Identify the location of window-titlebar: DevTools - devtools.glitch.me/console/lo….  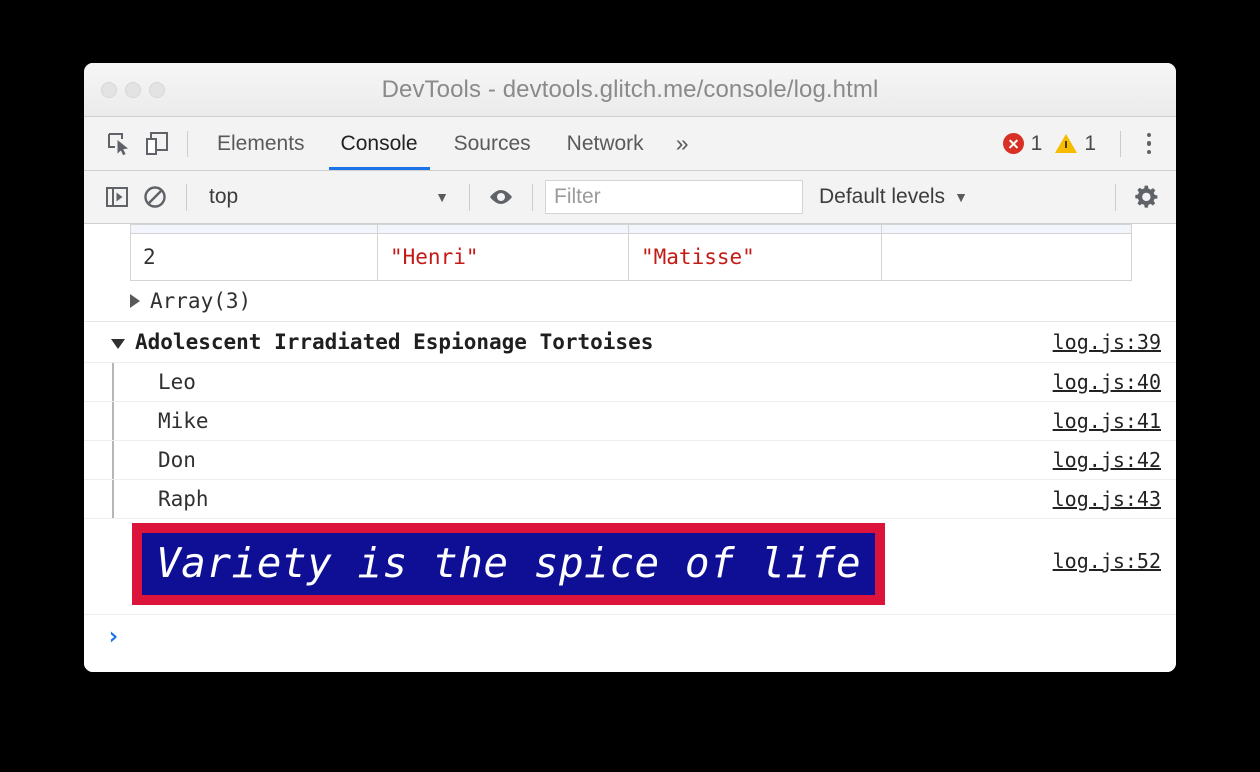
(630, 90).